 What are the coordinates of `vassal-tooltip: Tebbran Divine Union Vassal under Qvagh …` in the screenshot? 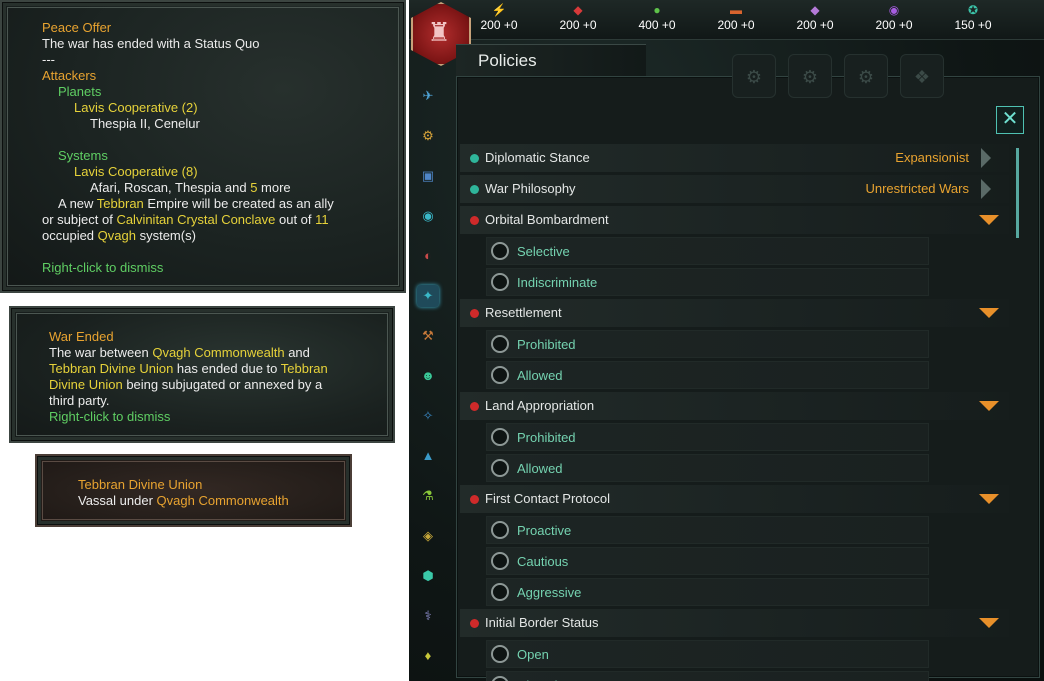 It's located at (193, 490).